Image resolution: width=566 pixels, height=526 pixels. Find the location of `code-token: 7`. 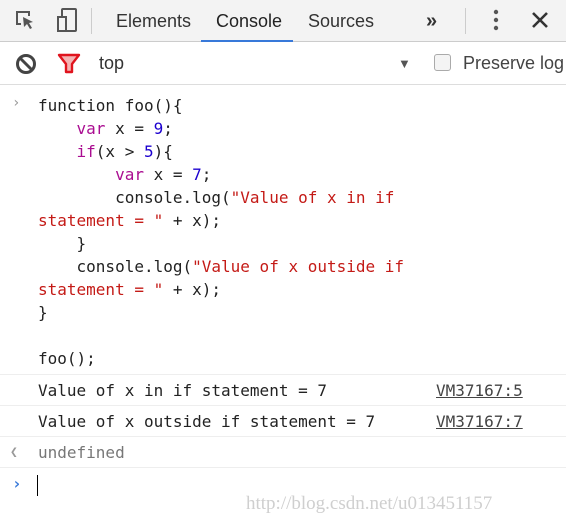

code-token: 7 is located at coordinates (197, 174).